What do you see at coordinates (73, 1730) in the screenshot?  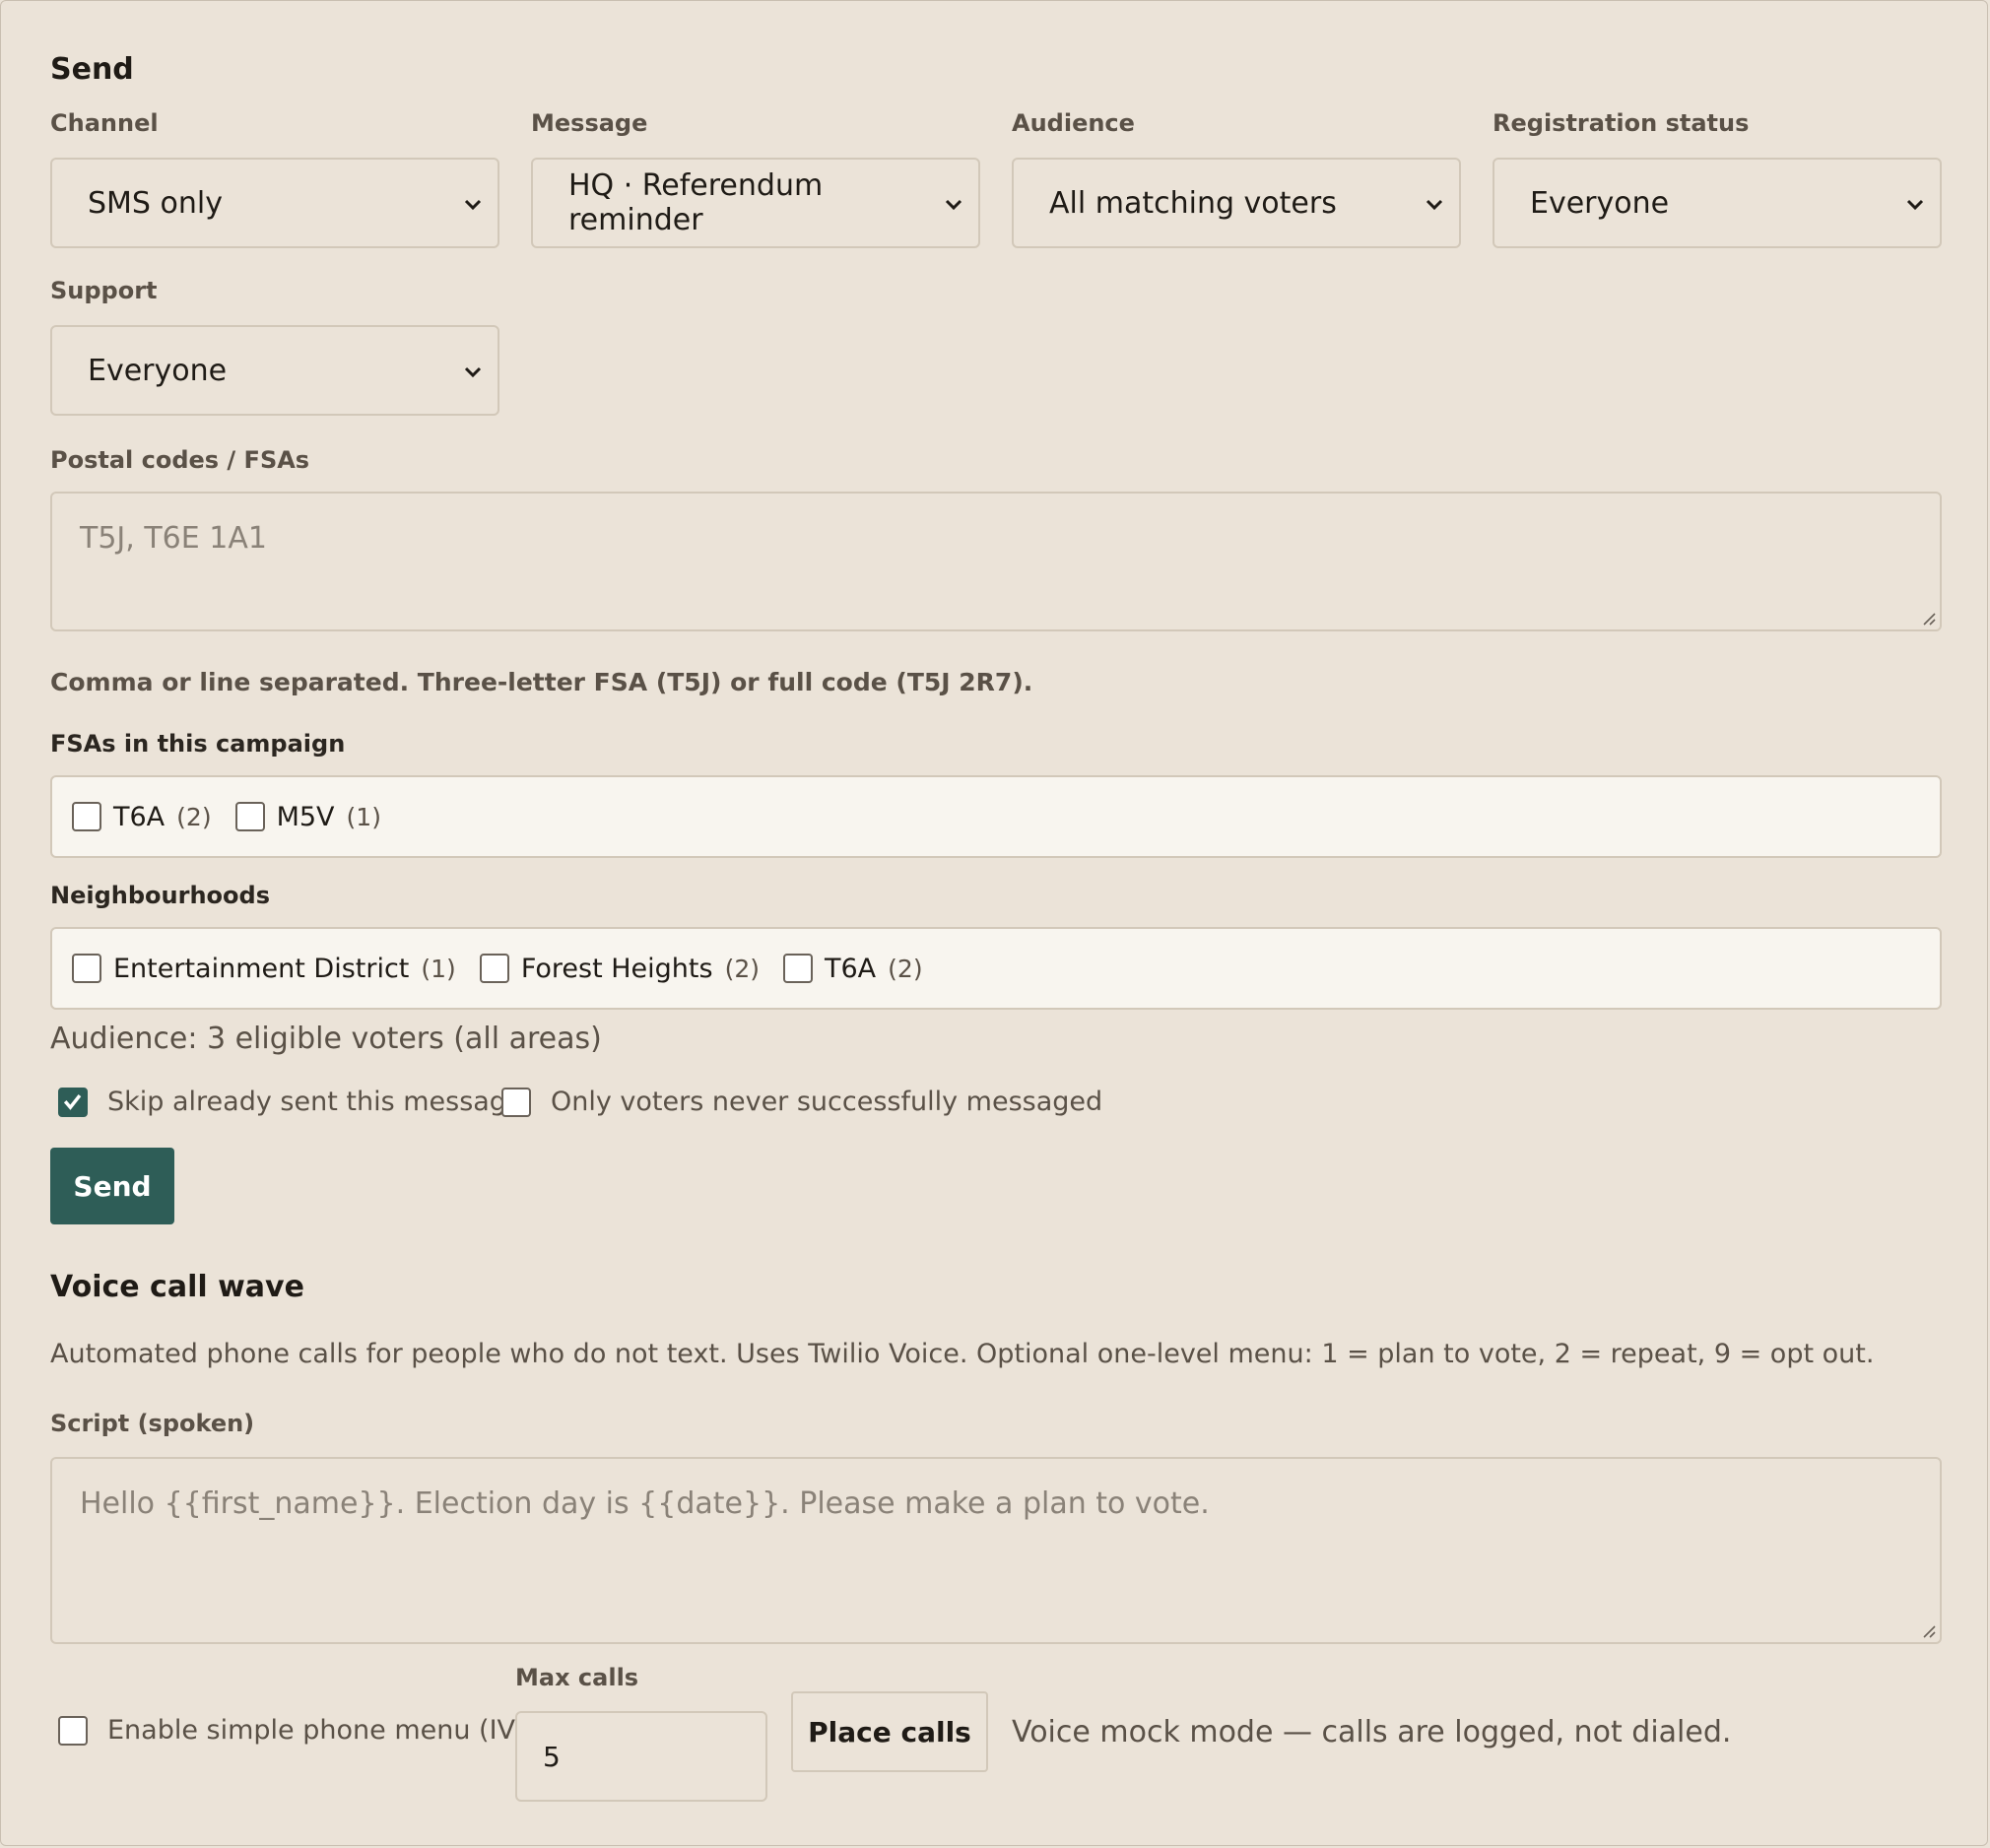 I see `ivr-checkbox` at bounding box center [73, 1730].